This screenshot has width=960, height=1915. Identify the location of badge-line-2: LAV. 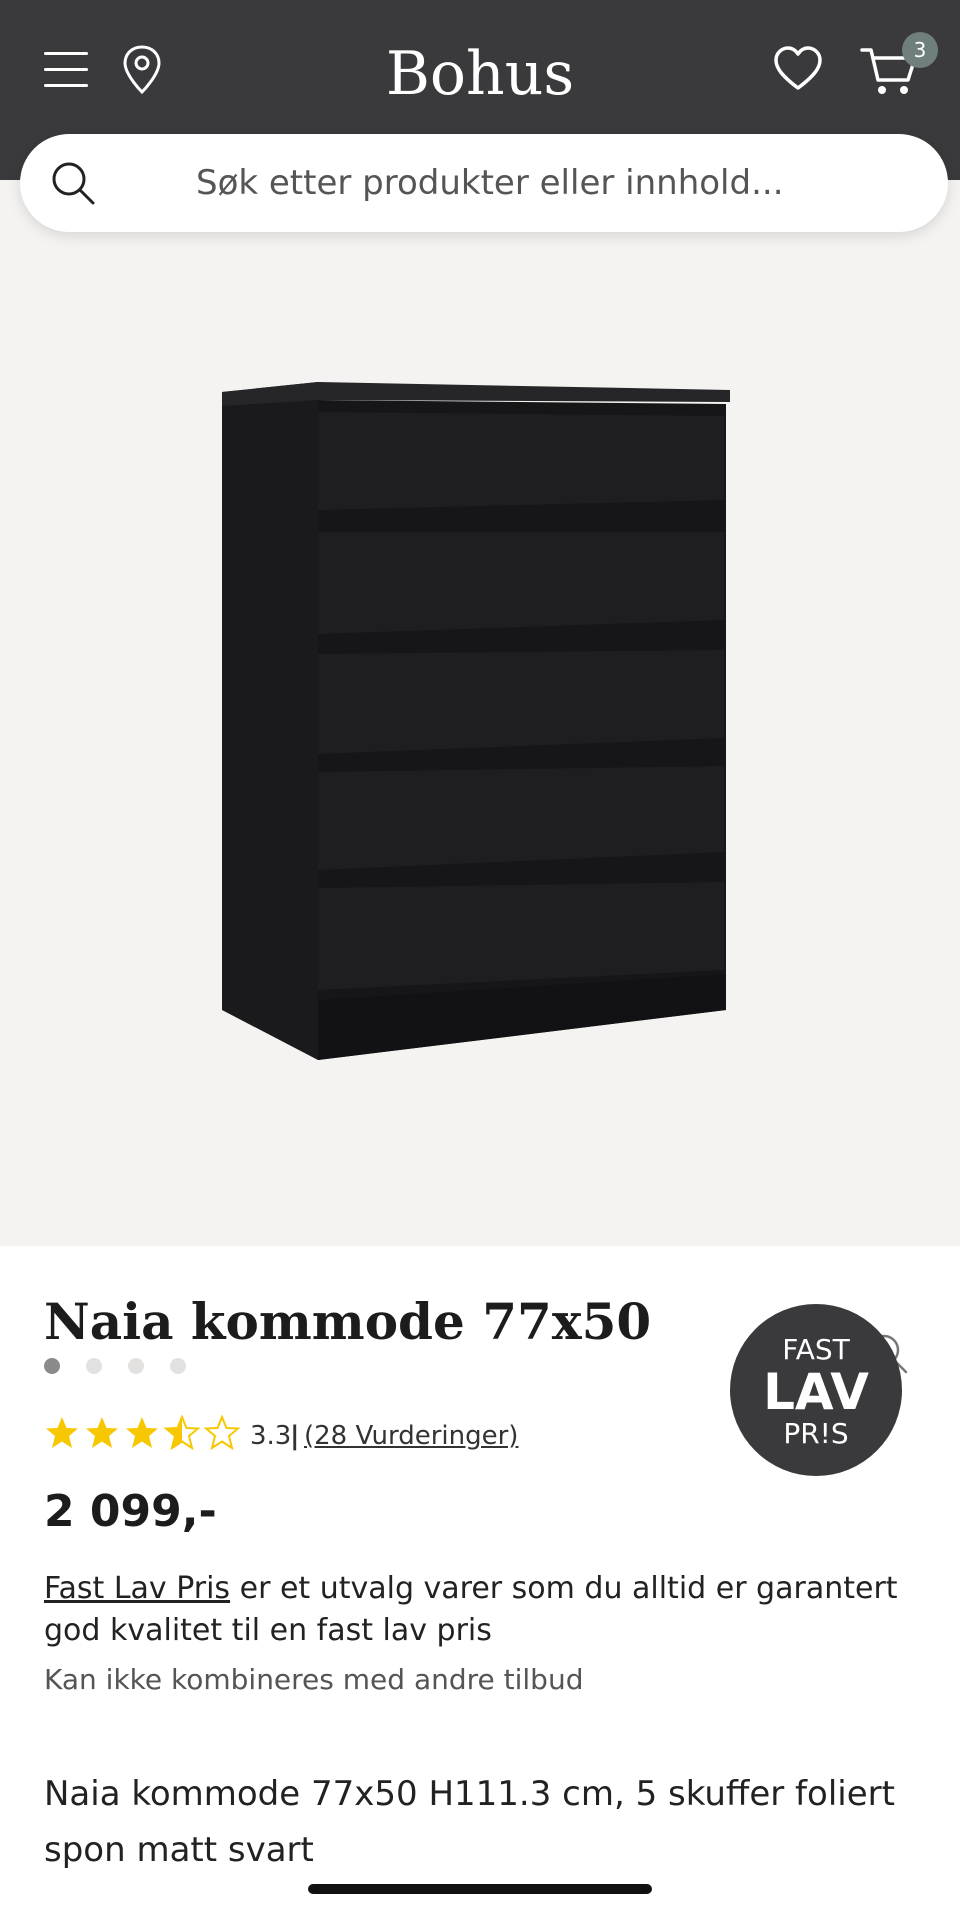
(816, 1392).